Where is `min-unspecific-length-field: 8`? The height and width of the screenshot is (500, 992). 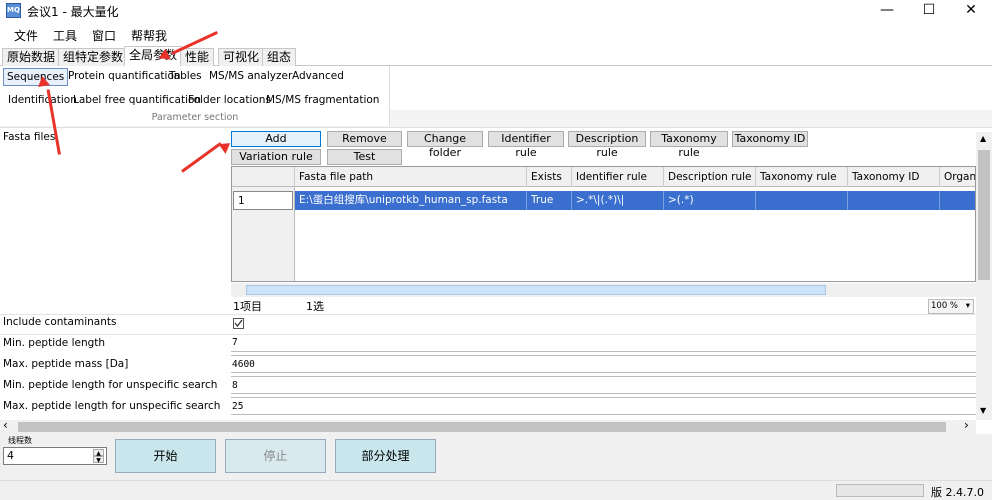 min-unspecific-length-field: 8 is located at coordinates (603, 385).